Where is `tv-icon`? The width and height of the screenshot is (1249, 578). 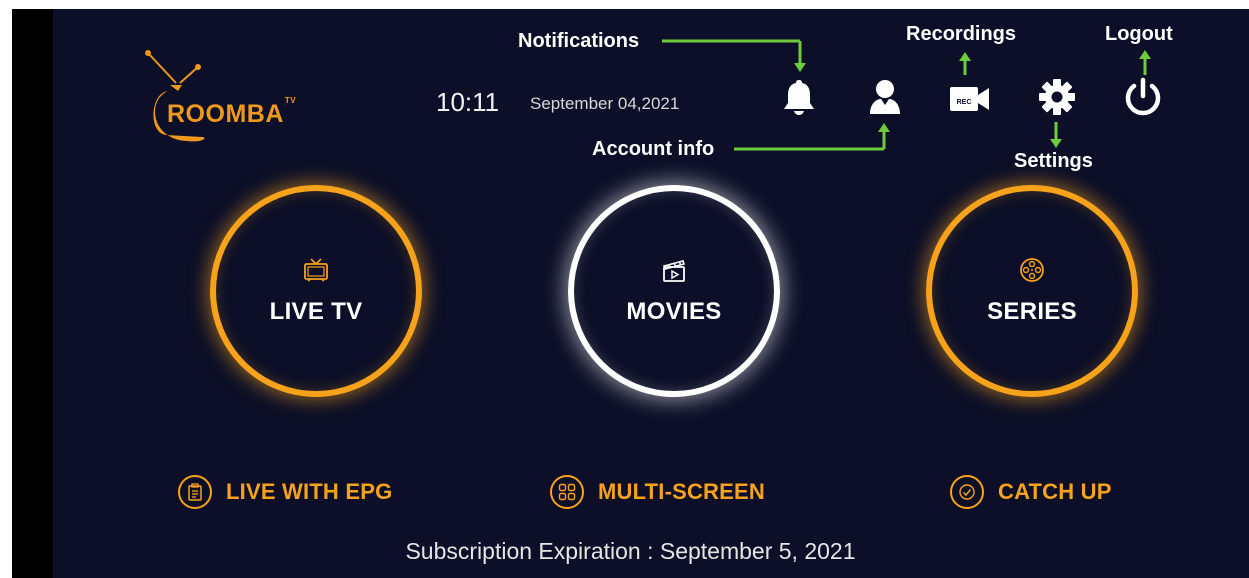 tv-icon is located at coordinates (316, 270).